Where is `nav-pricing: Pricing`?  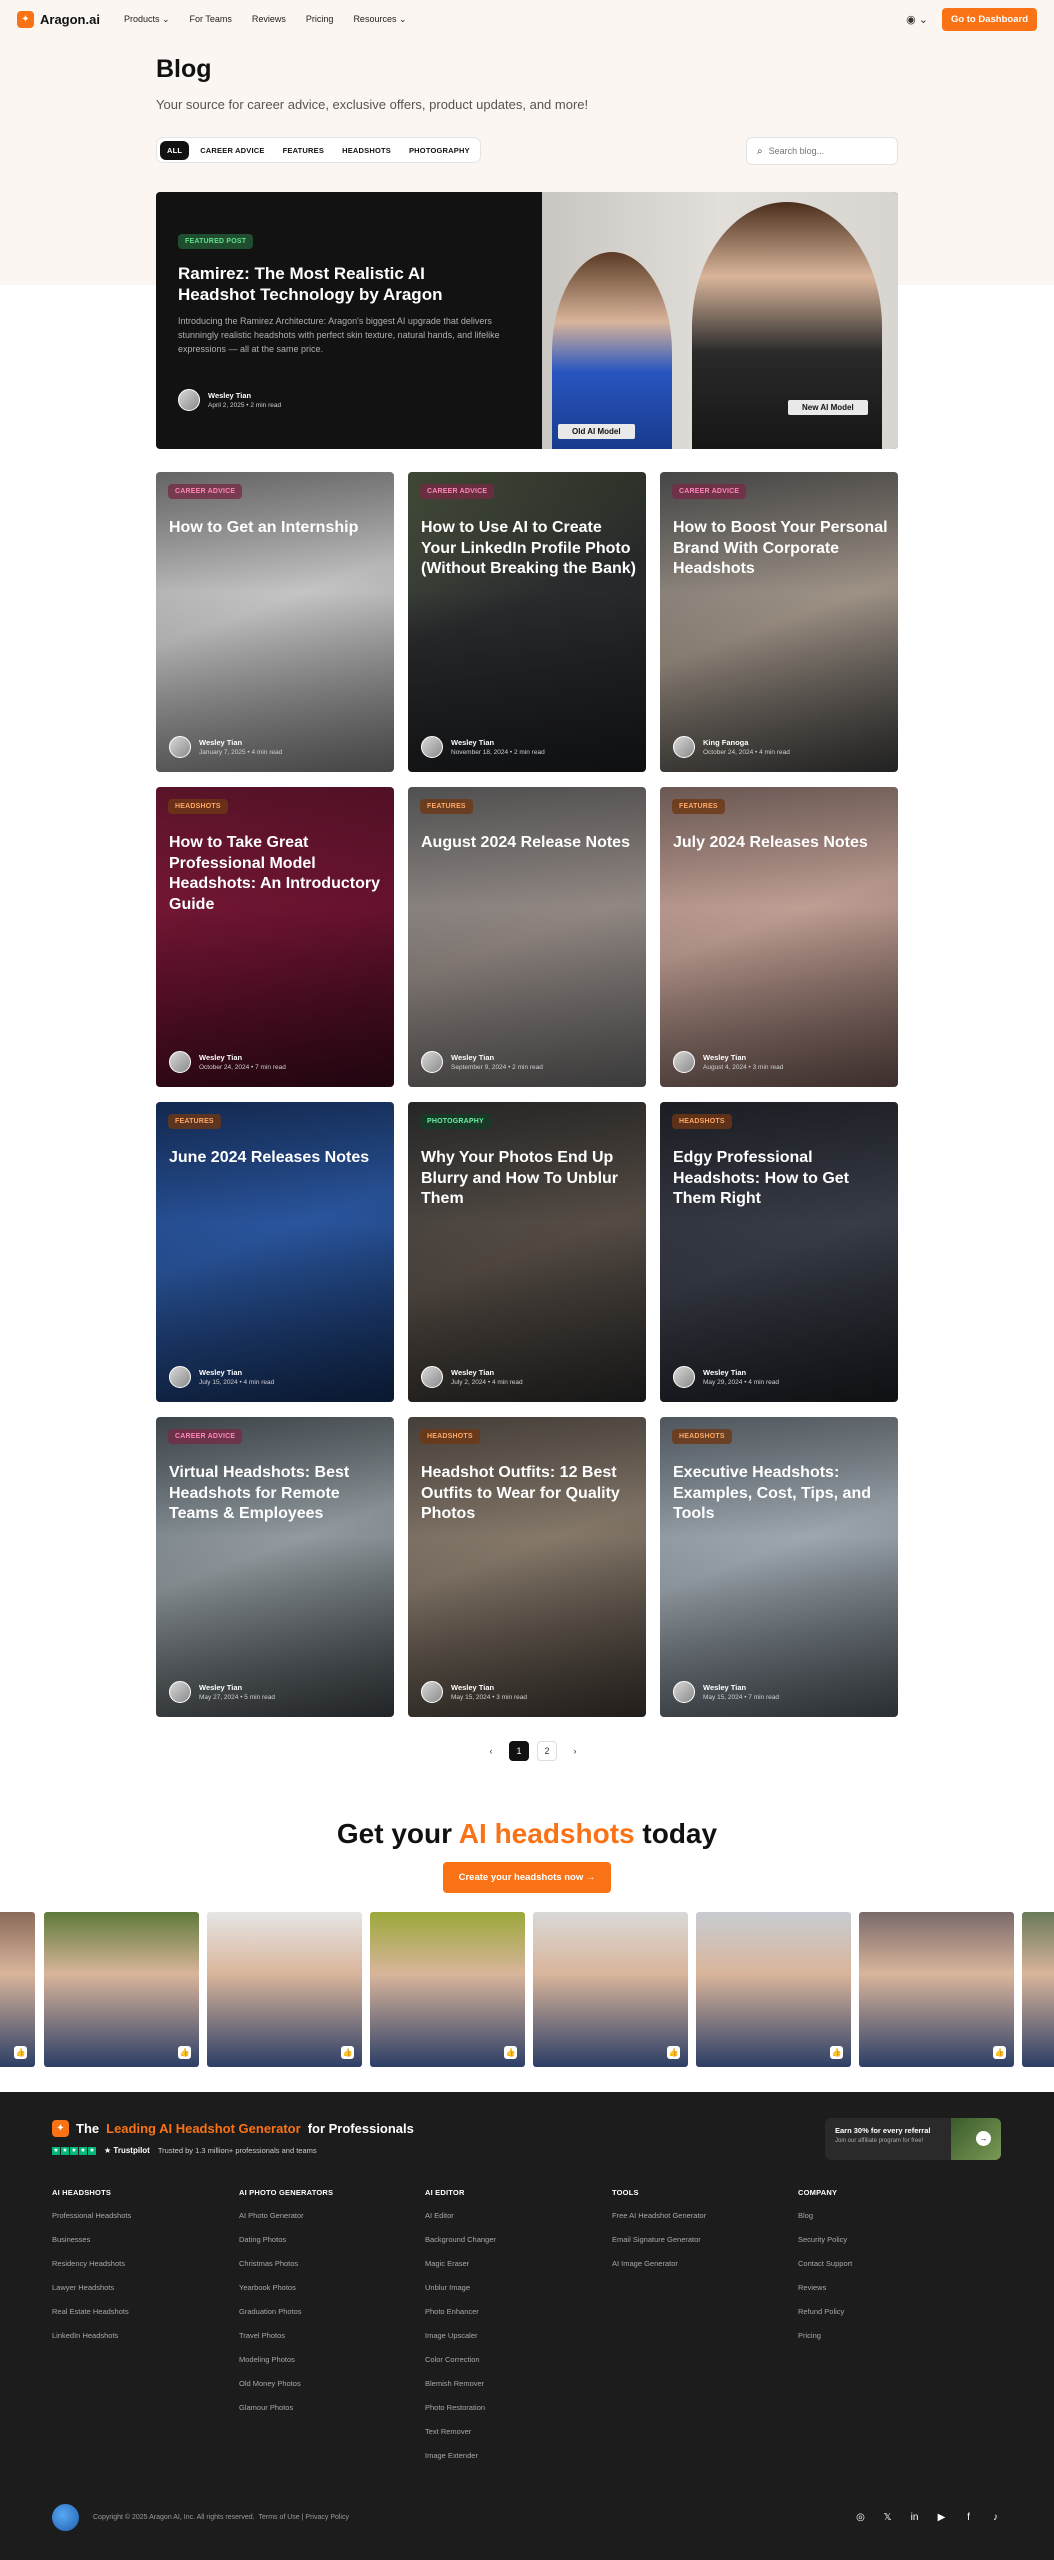
nav-pricing: Pricing is located at coordinates (320, 19).